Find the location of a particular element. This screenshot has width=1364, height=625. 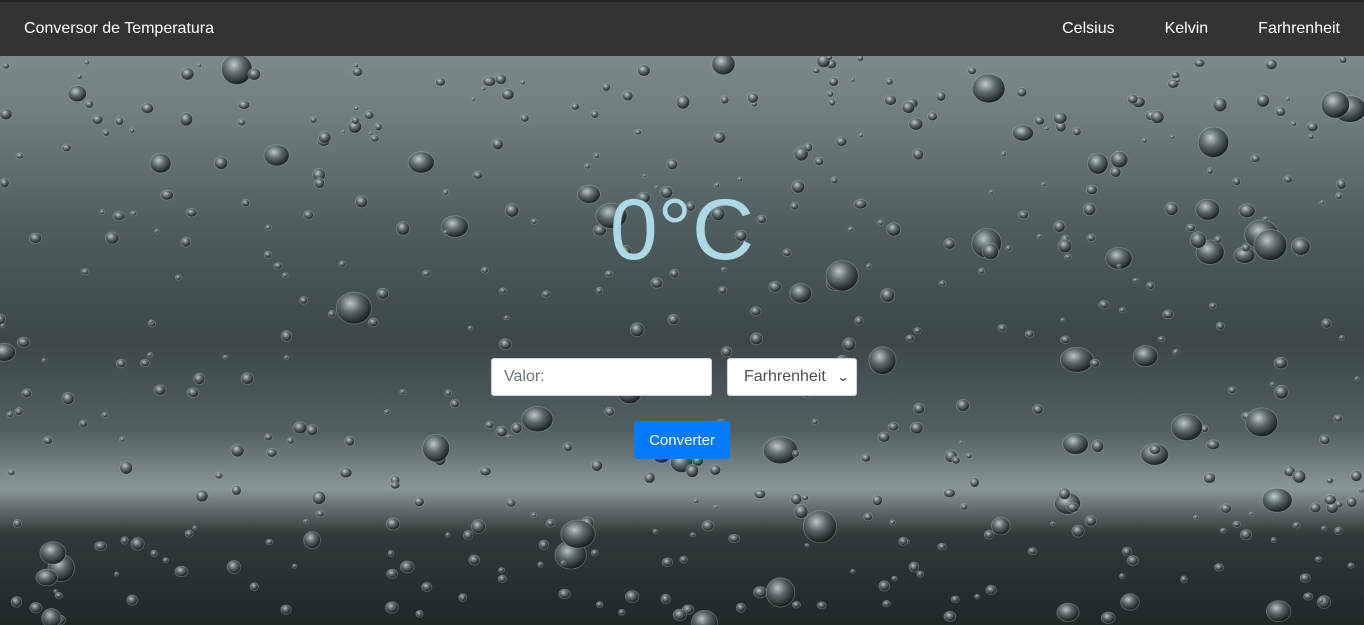

unit-select-value: Farhrenheit is located at coordinates (785, 376).